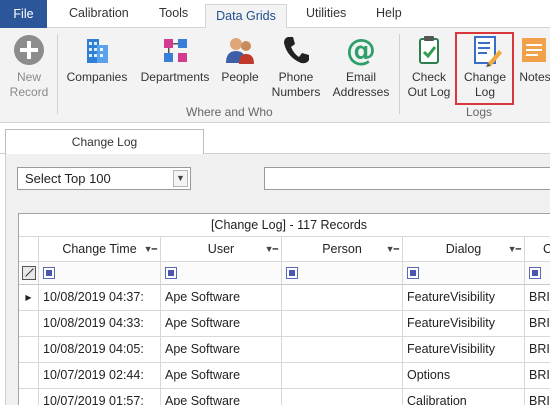 The height and width of the screenshot is (405, 550). What do you see at coordinates (326, 13) in the screenshot?
I see `tab-utilities: Utilities` at bounding box center [326, 13].